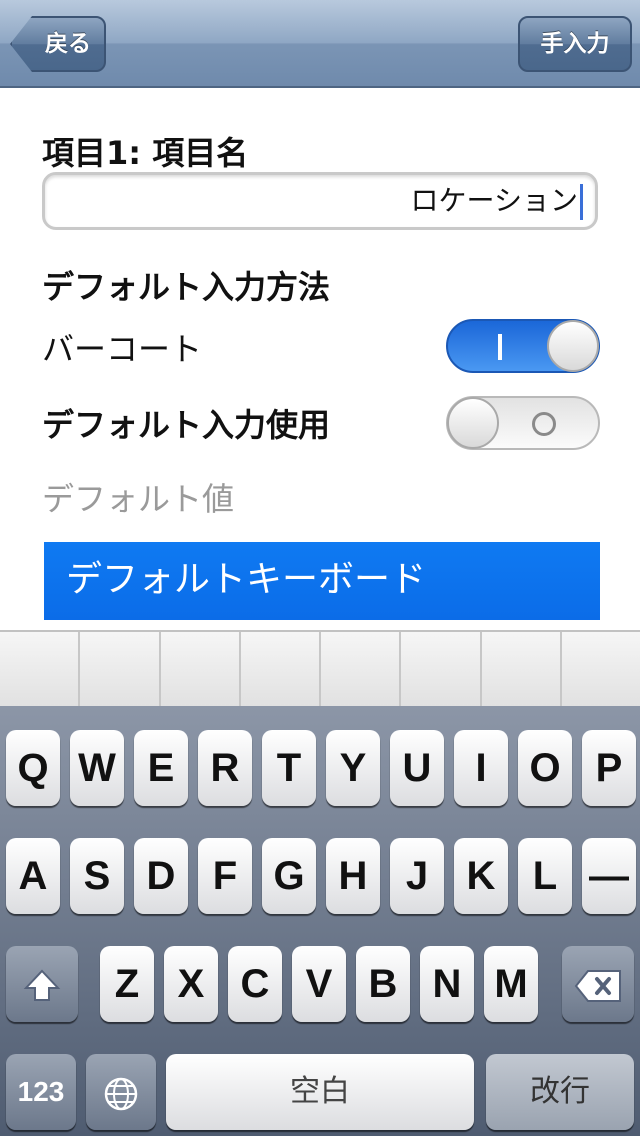 The width and height of the screenshot is (640, 1136). Describe the element at coordinates (97, 768) in the screenshot. I see `key-w: W` at that location.